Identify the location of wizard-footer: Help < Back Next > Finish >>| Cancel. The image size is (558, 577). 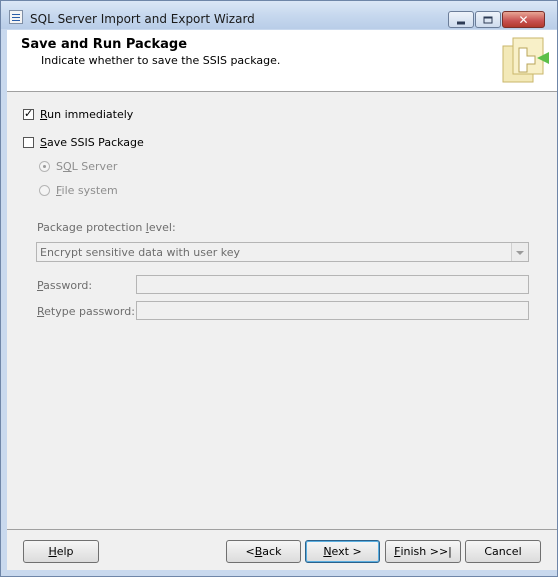
(282, 549).